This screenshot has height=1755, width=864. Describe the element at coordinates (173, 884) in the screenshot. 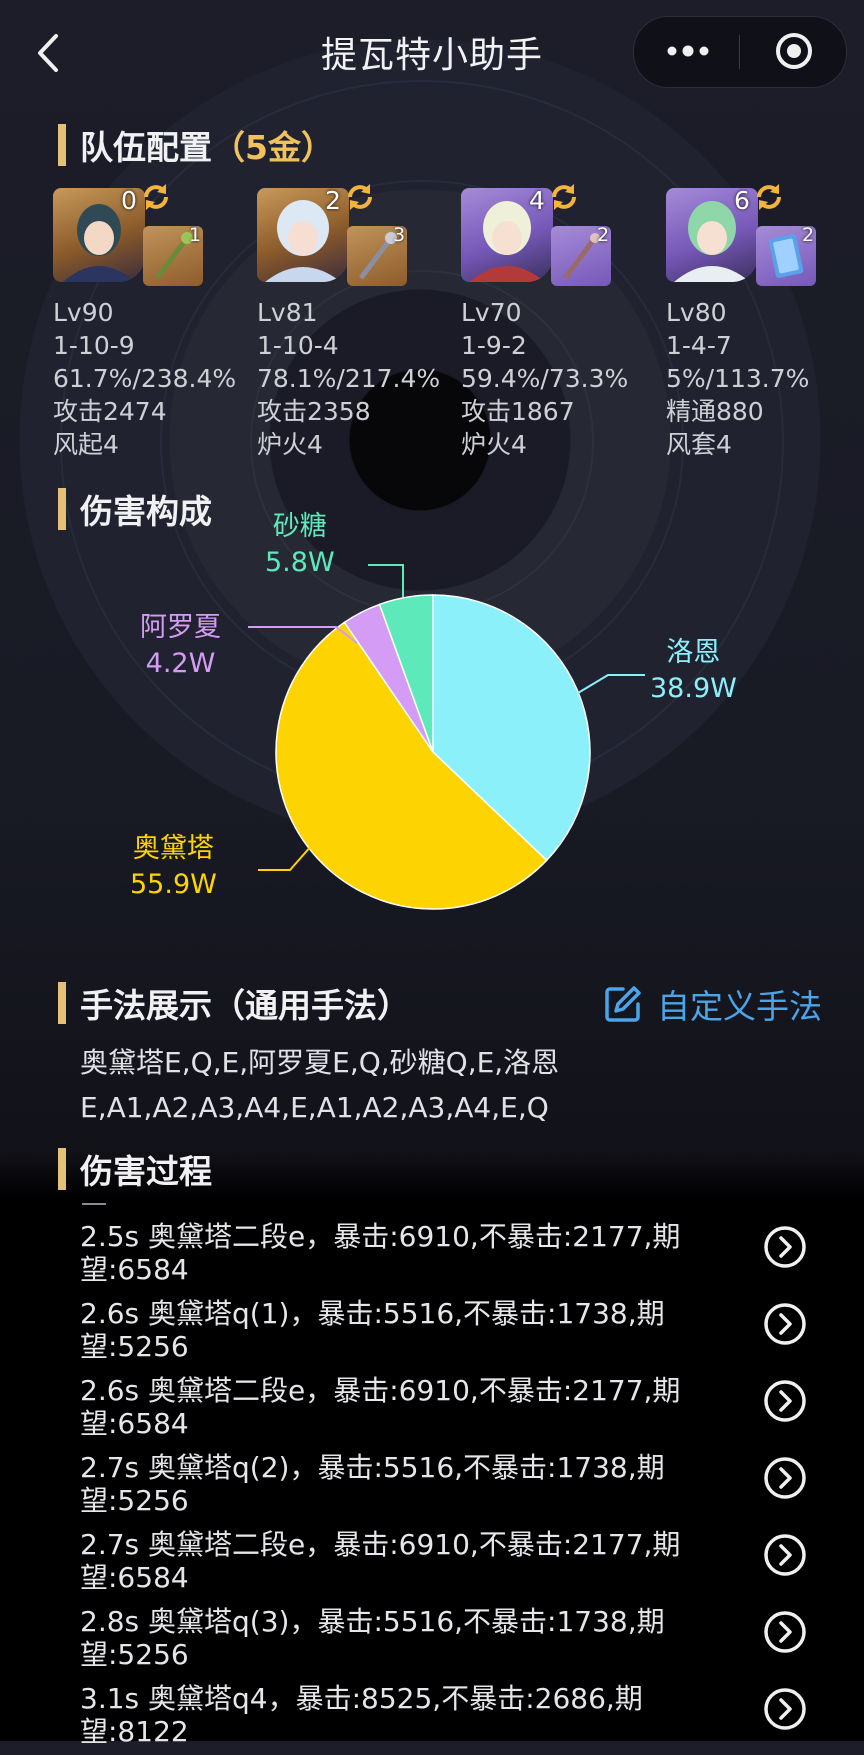

I see `pie-slice-value: 55.9W` at that location.